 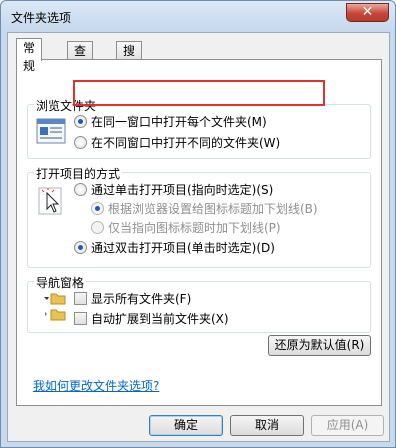 What do you see at coordinates (80, 247) in the screenshot?
I see `radio-double-click-circle` at bounding box center [80, 247].